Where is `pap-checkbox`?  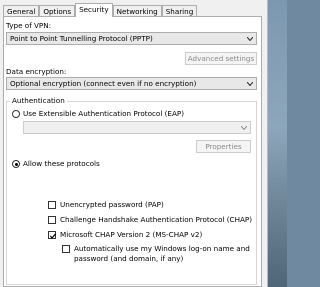 pap-checkbox is located at coordinates (52, 205).